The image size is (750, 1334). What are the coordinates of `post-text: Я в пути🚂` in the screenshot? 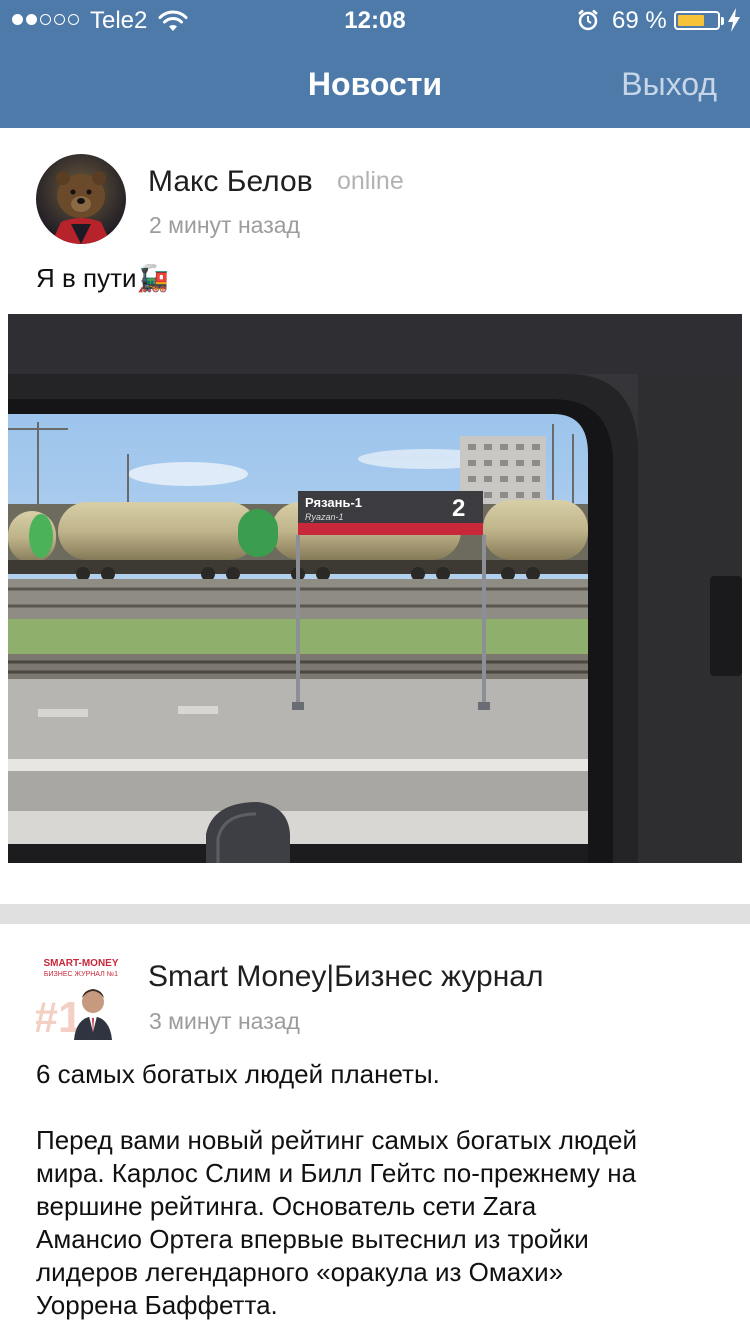 It's located at (102, 278).